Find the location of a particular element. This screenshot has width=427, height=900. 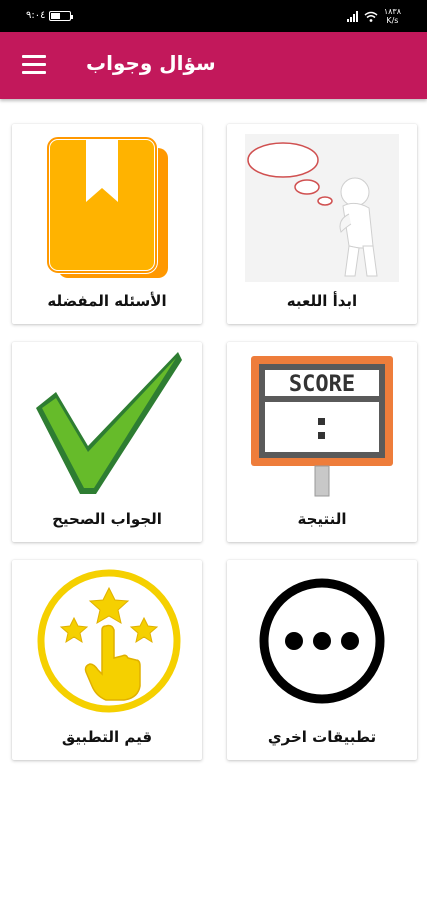

rate-stars-hand-icon is located at coordinates (109, 641).